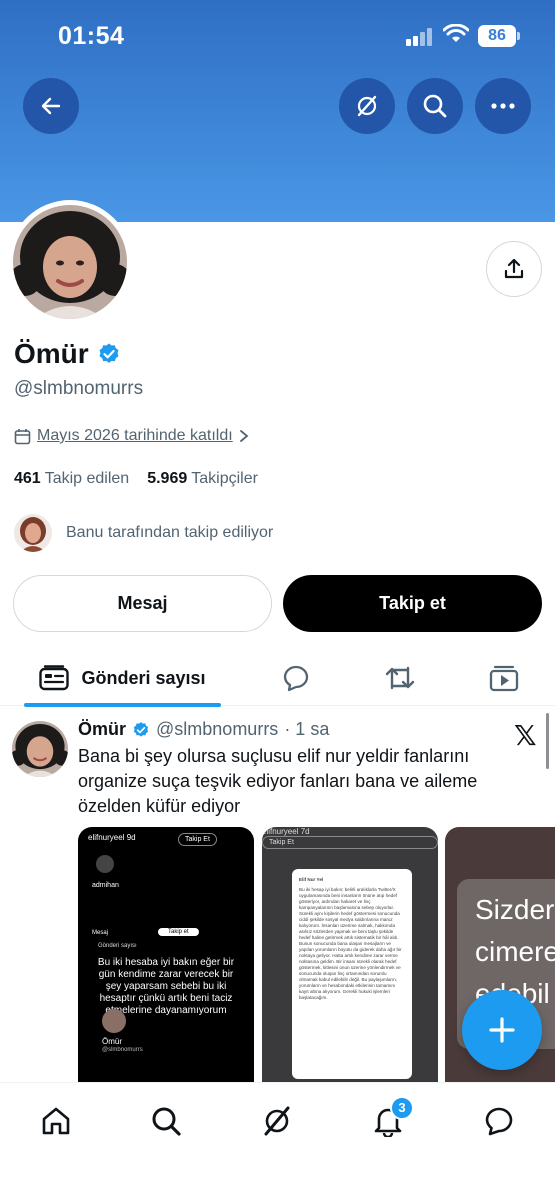 Image resolution: width=555 pixels, height=1200 pixels. What do you see at coordinates (106, 837) in the screenshot?
I see `media-1-account-name: elifnuryeel` at bounding box center [106, 837].